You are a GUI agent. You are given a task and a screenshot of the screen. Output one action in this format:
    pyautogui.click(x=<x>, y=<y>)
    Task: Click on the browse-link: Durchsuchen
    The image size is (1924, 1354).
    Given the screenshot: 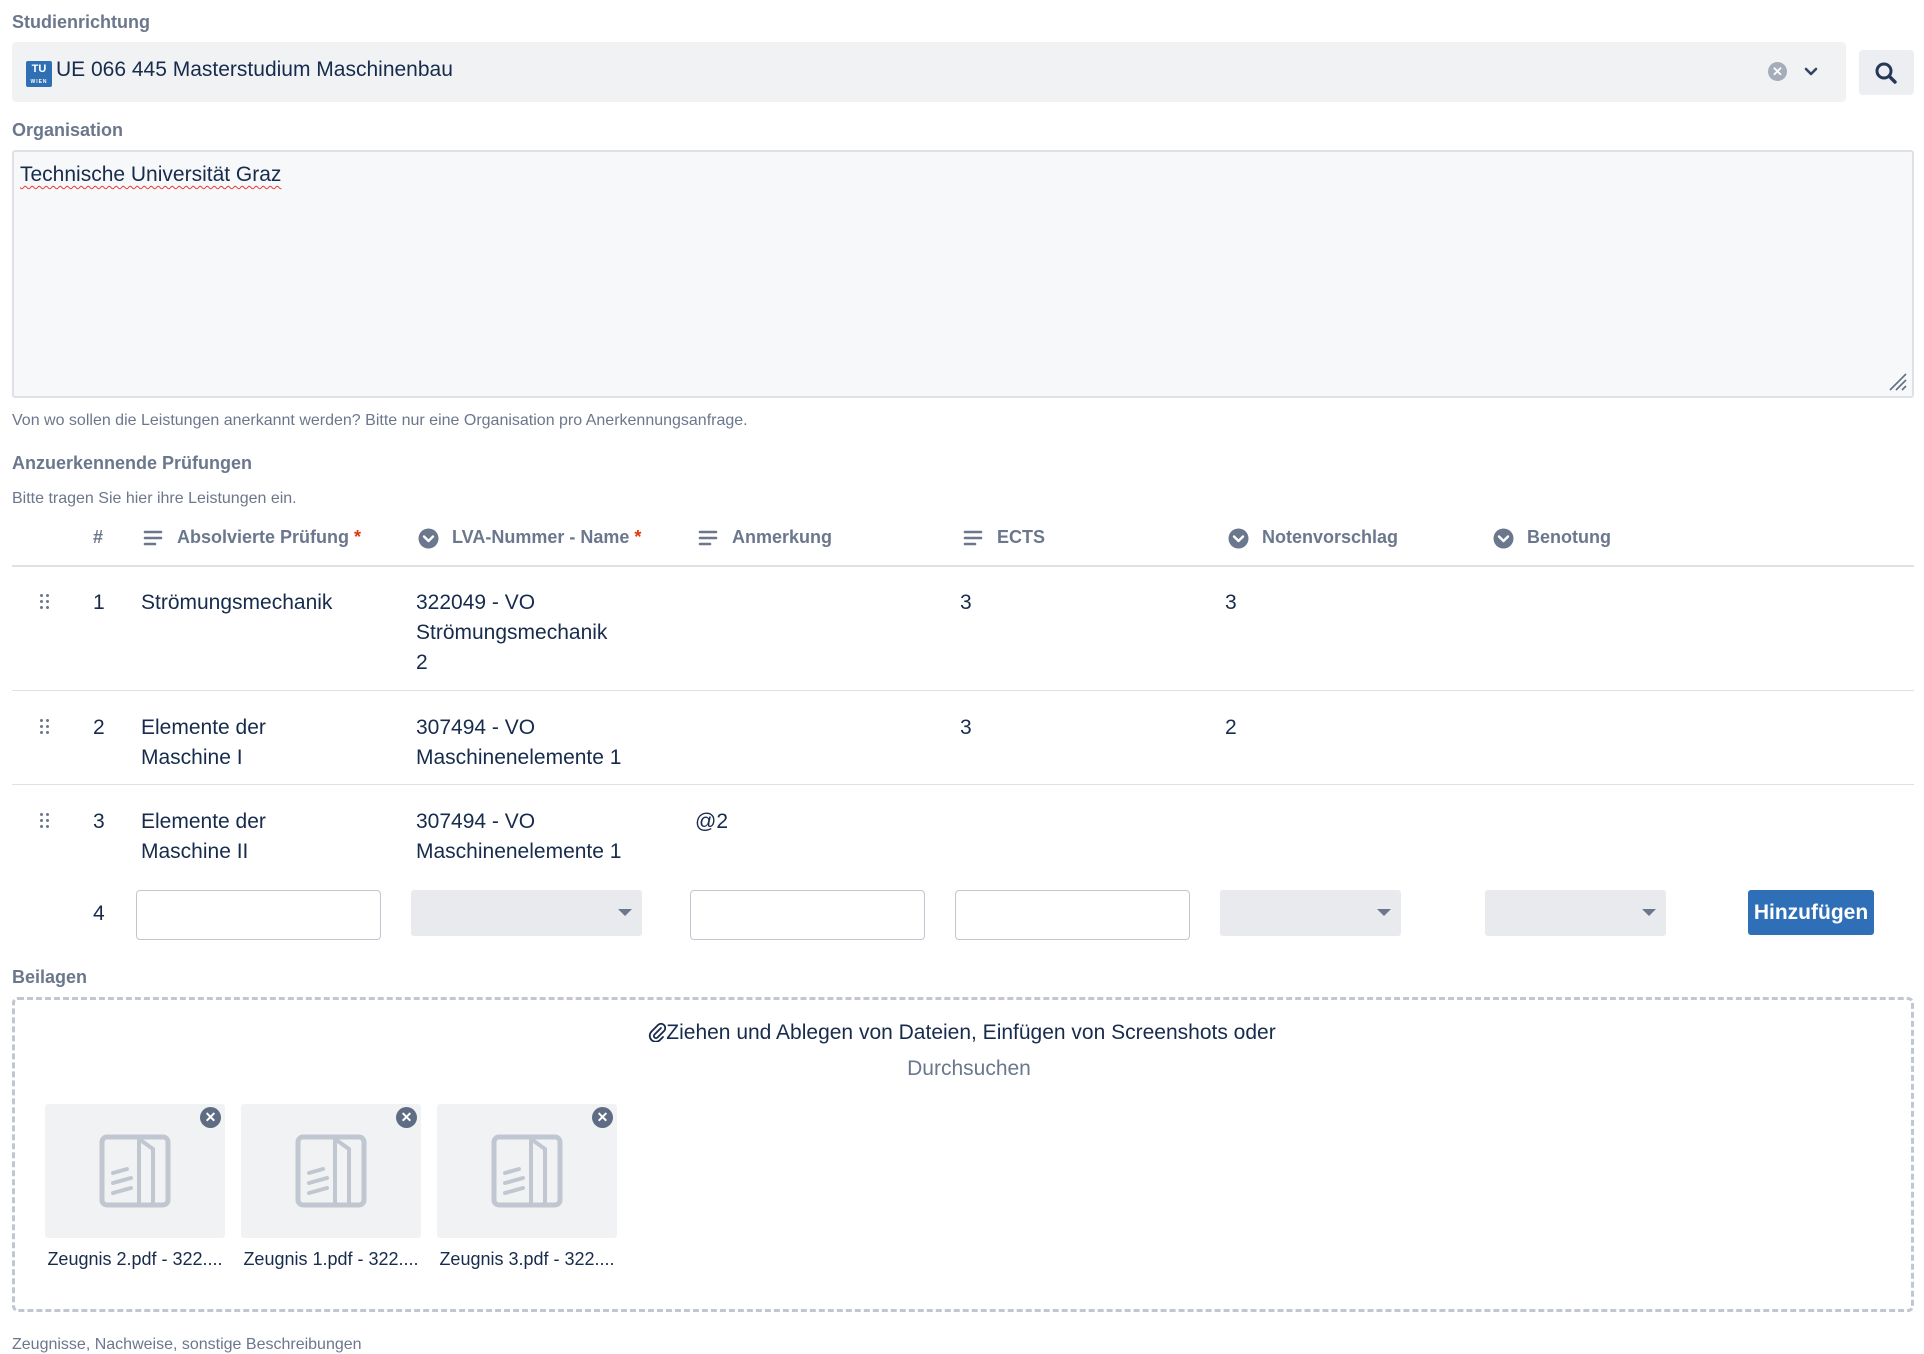 What is the action you would take?
    pyautogui.click(x=962, y=1069)
    